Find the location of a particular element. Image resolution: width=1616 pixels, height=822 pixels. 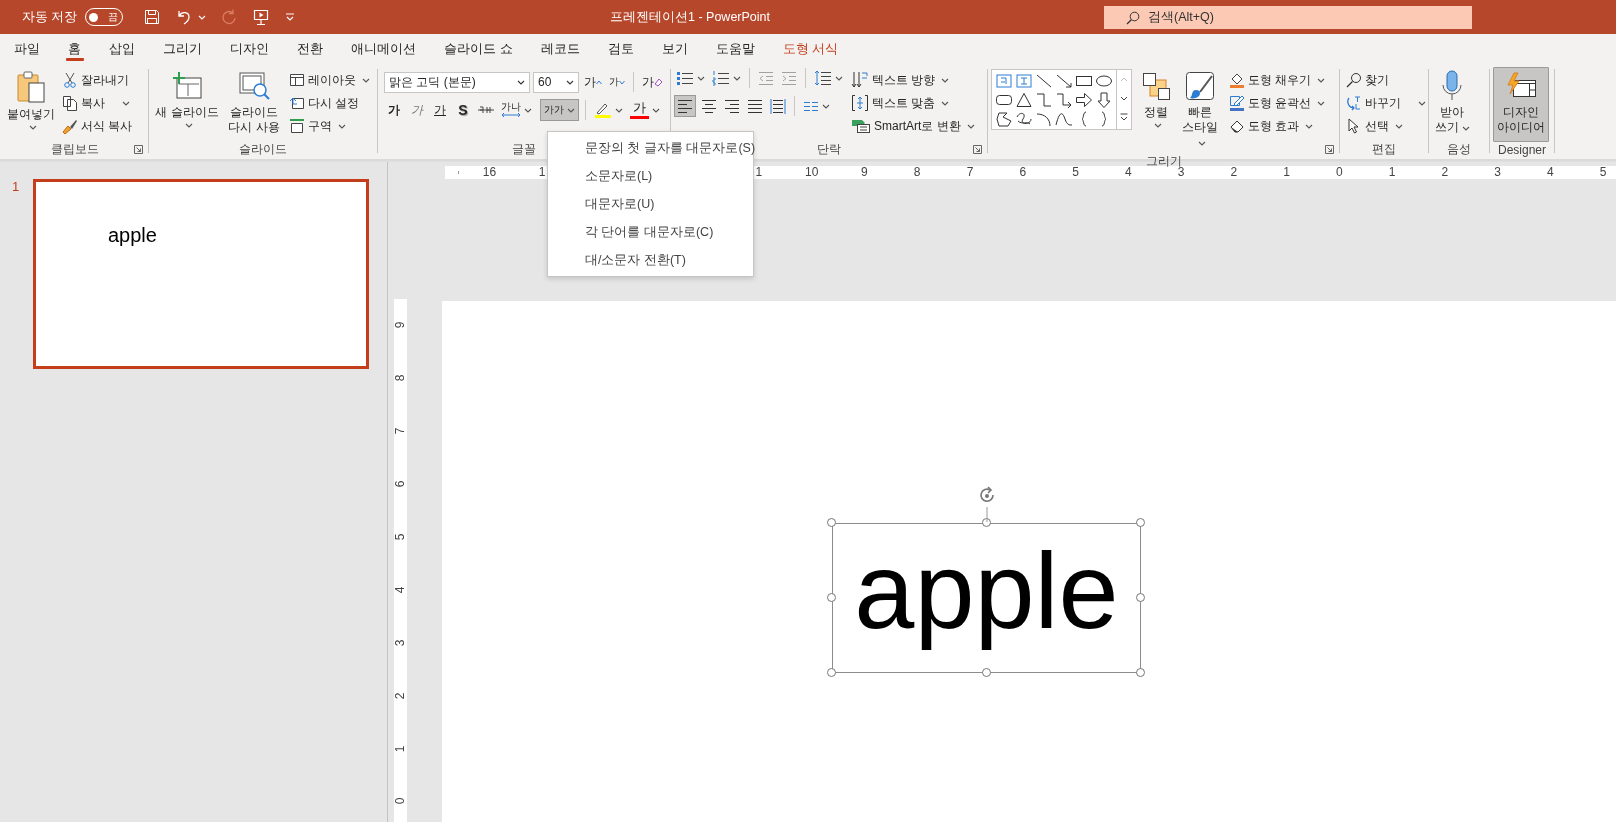

smartart-button: SmartArt로 변환 is located at coordinates (913, 126).